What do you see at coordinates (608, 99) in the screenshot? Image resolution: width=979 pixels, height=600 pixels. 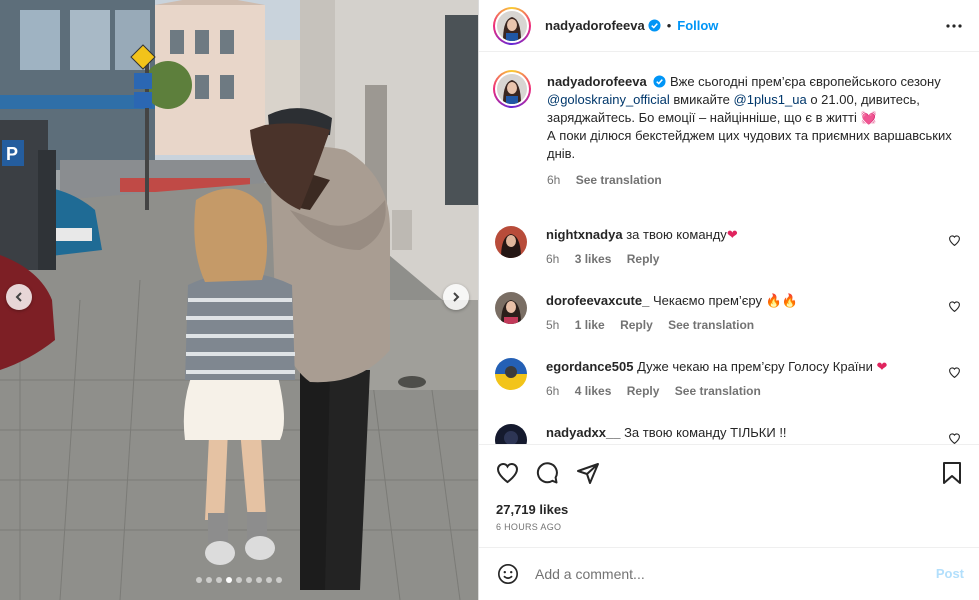 I see `caption-mention-goloskrainy: @goloskrainy_official` at bounding box center [608, 99].